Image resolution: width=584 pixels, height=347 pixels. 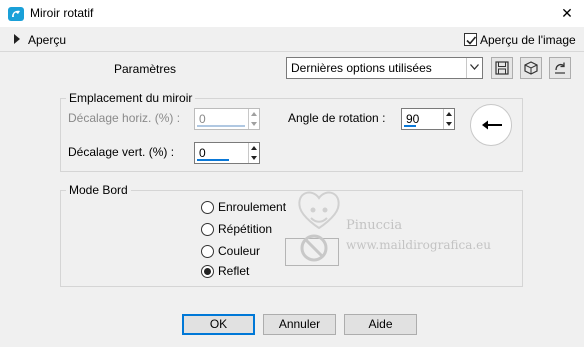 I want to click on radio-label: Enroulement, so click(x=252, y=207).